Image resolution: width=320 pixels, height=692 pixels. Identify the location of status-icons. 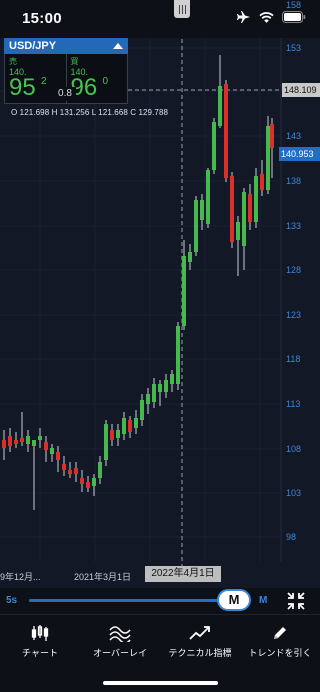
(271, 17).